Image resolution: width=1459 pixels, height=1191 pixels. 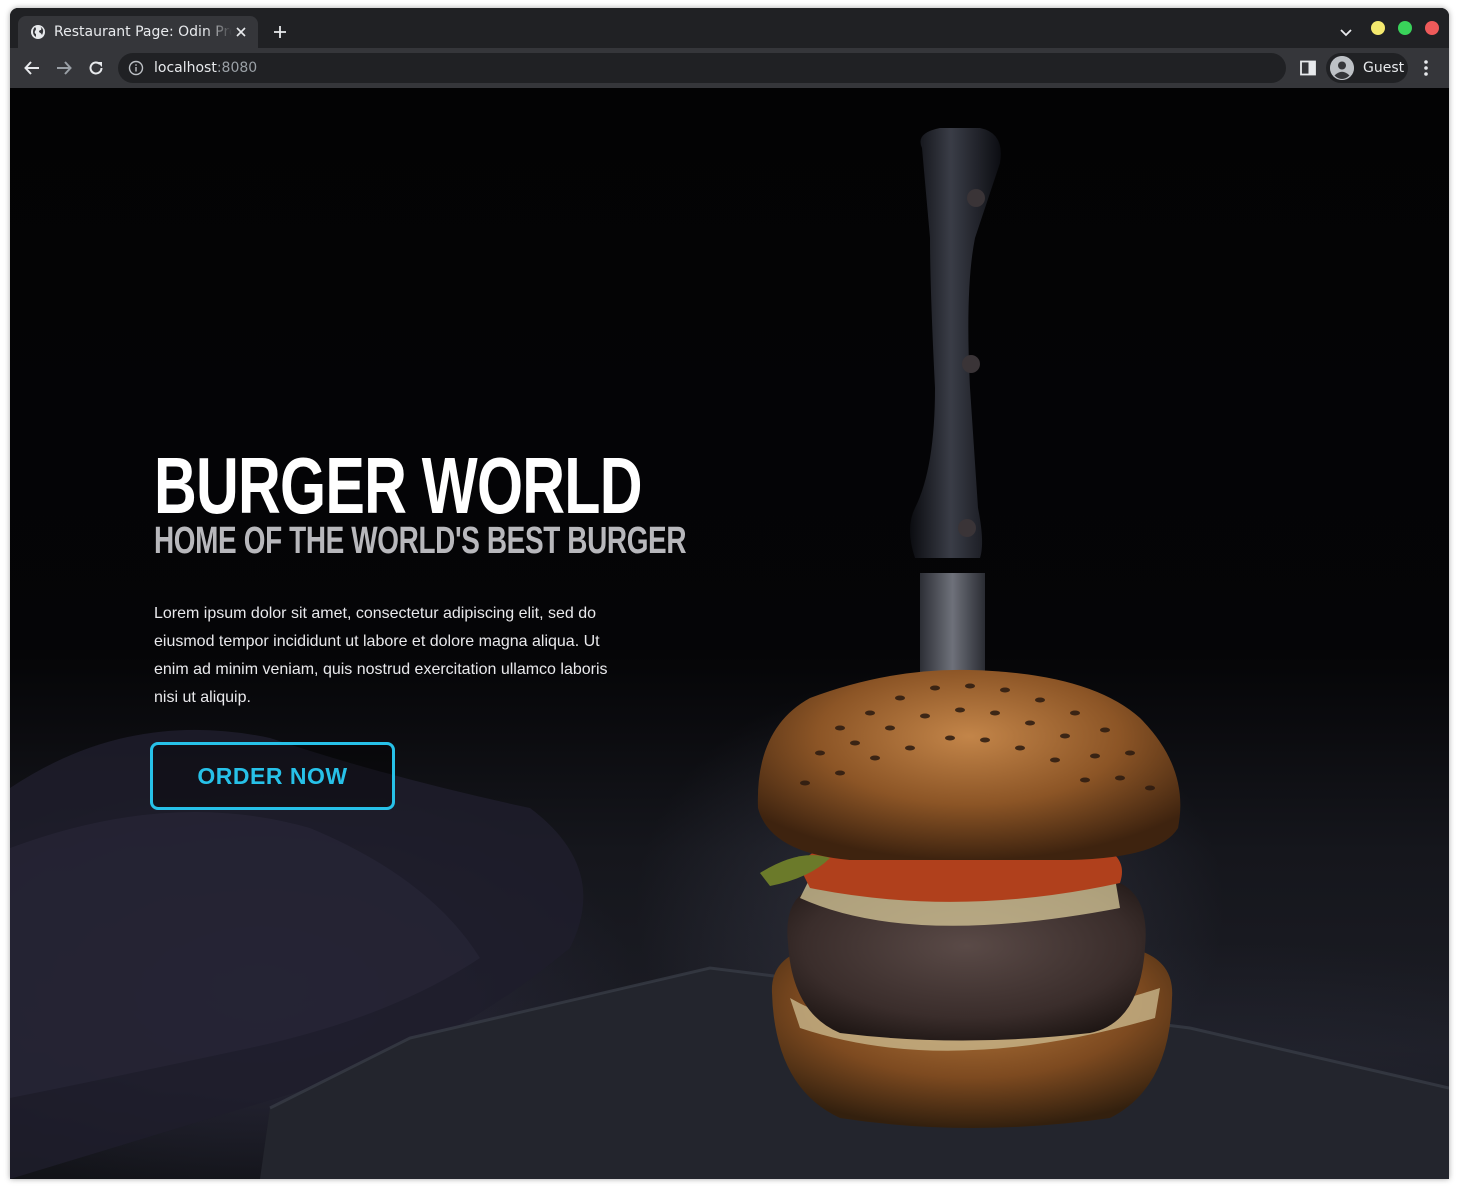 What do you see at coordinates (241, 32) in the screenshot?
I see `tab-close-icon` at bounding box center [241, 32].